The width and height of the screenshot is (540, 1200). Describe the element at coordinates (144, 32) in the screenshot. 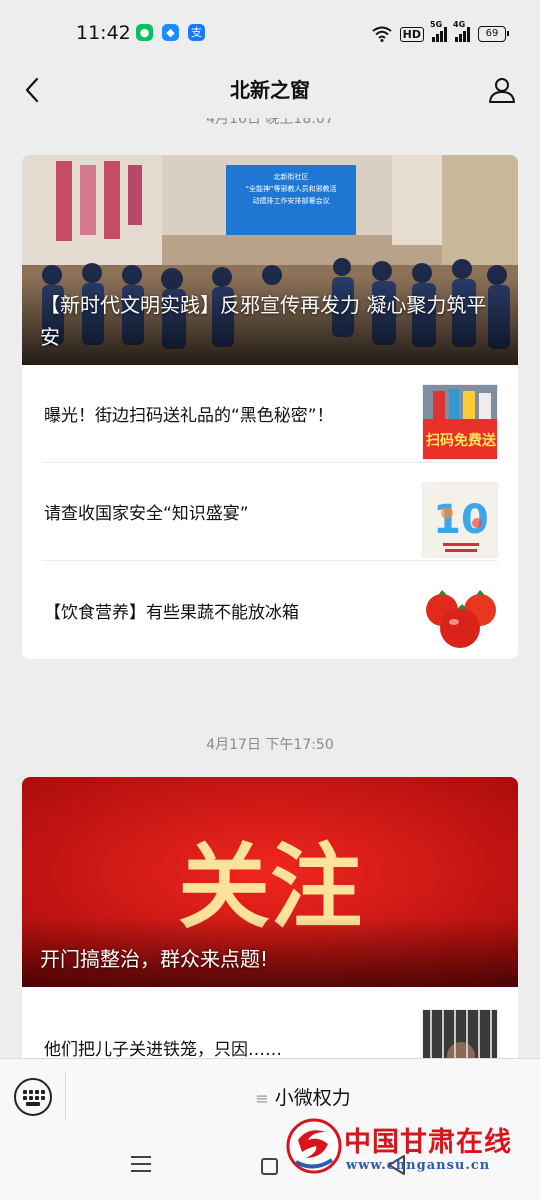

I see `wechat-icon: ●` at that location.